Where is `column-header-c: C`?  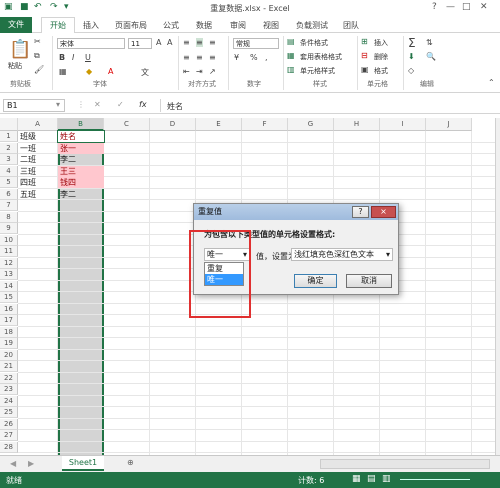
column-header-c: C is located at coordinates (127, 124).